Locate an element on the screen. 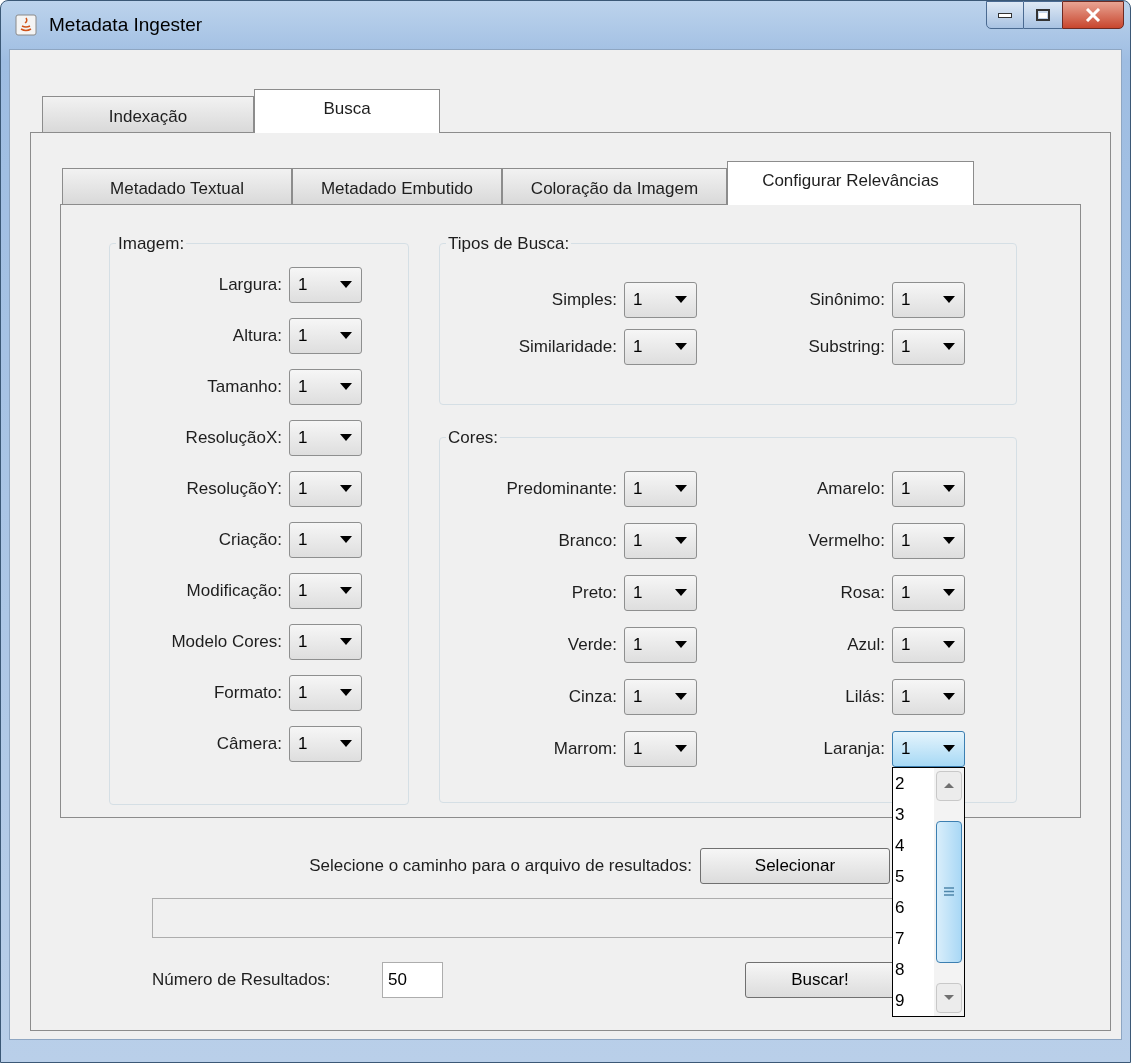  tab: Configurar Relevâncias is located at coordinates (850, 183).